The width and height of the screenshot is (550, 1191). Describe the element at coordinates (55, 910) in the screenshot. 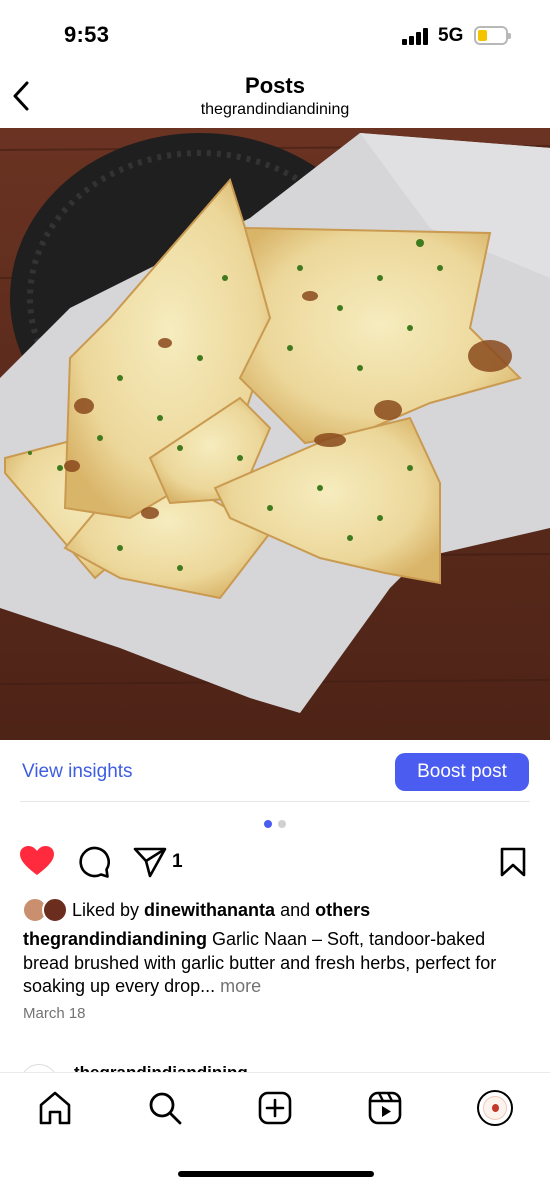

I see `liker-avatar` at that location.